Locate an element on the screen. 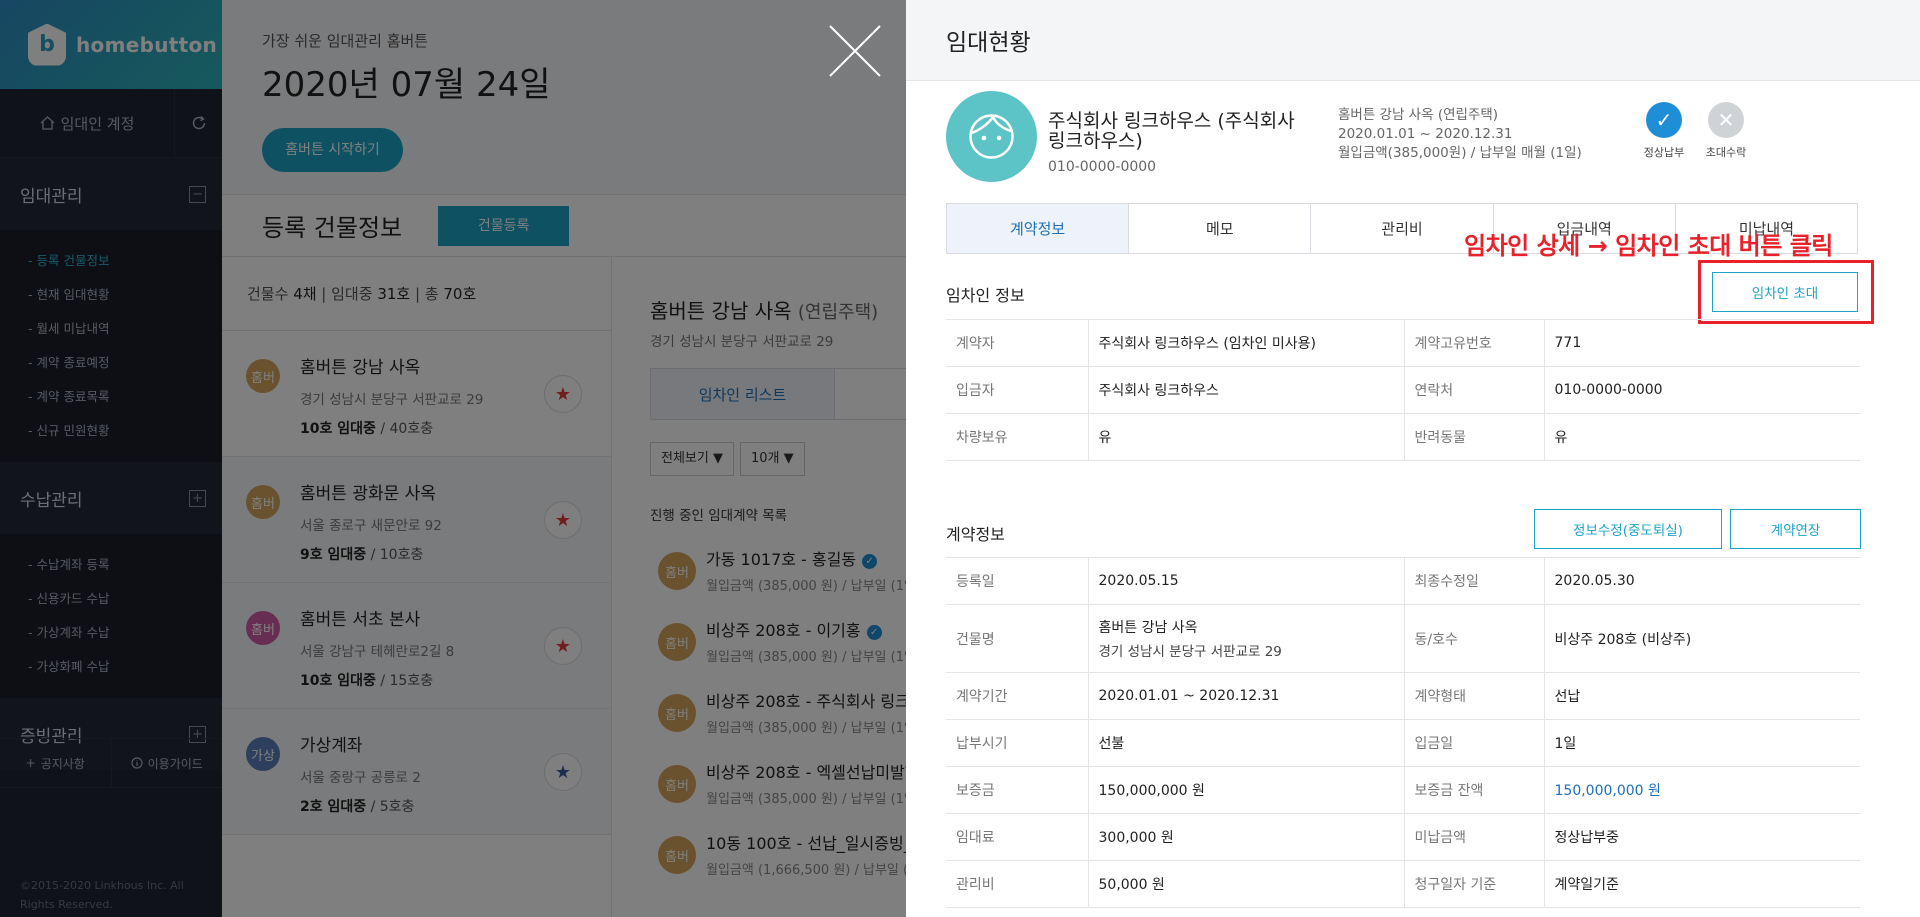 The width and height of the screenshot is (1920, 917). annotation-text: 임차인 상세 → 임차인 초대 버튼 클릭 is located at coordinates (1648, 246).